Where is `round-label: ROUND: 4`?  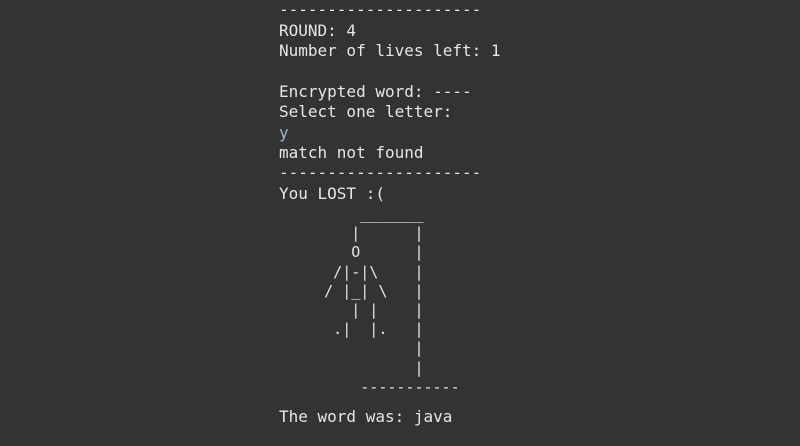
round-label: ROUND: 4 is located at coordinates (318, 30).